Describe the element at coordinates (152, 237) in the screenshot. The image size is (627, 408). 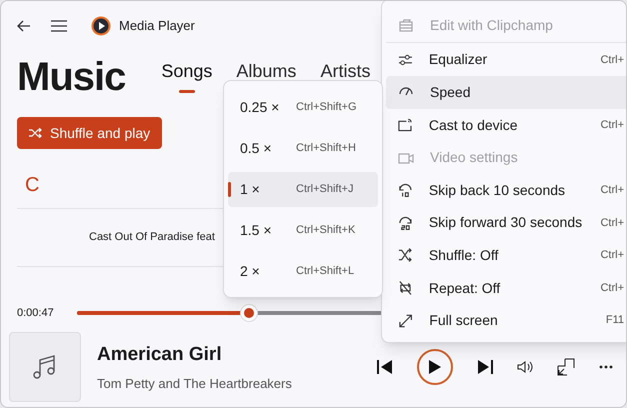
I see `song-title: Cast Out Of Paradise feat` at that location.